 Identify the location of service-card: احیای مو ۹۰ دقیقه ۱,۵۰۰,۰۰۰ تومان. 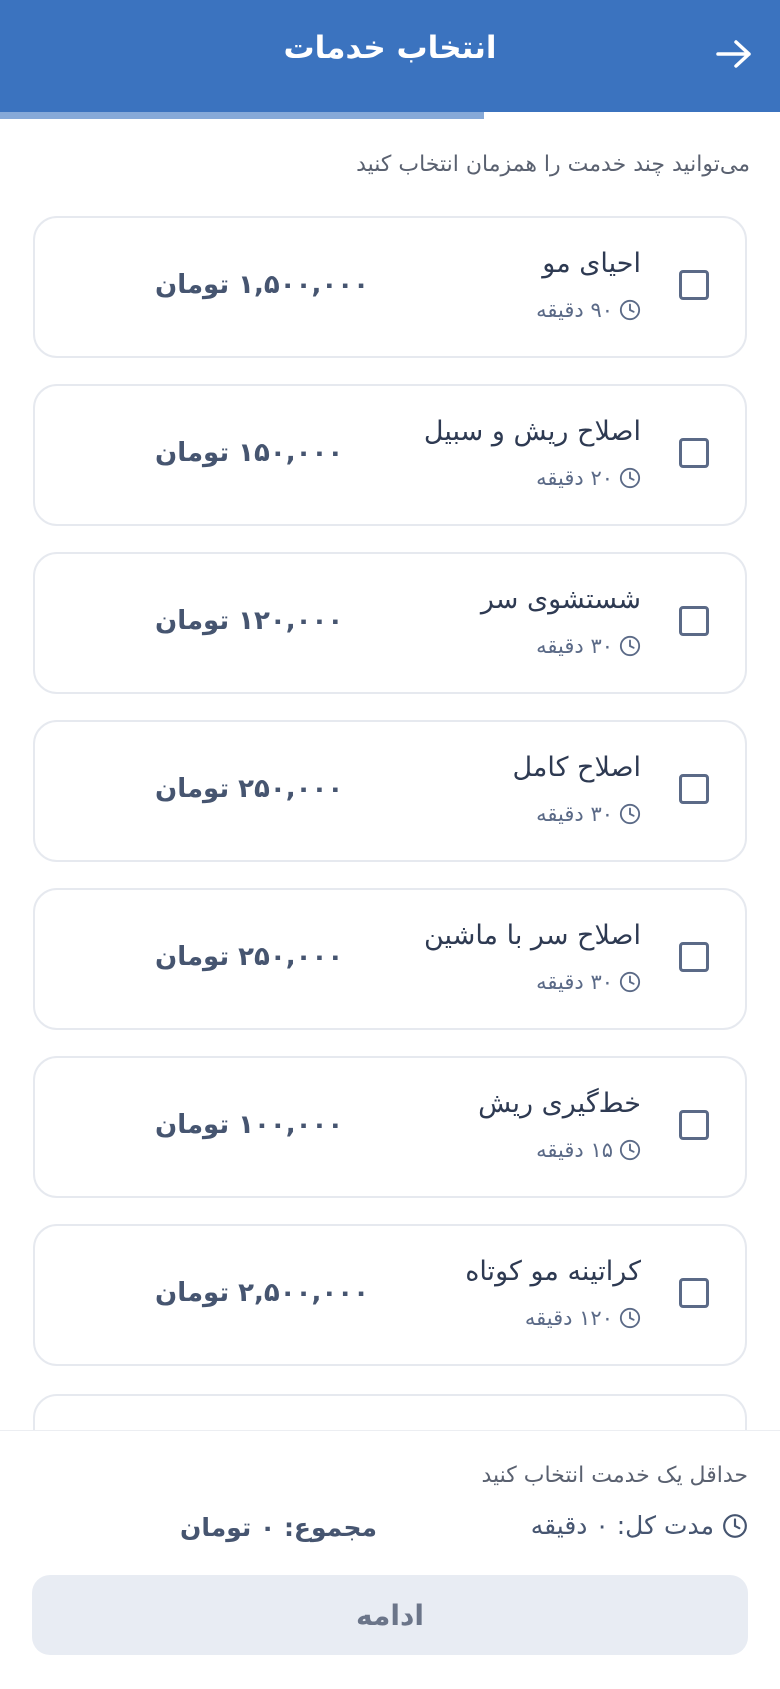
(390, 287).